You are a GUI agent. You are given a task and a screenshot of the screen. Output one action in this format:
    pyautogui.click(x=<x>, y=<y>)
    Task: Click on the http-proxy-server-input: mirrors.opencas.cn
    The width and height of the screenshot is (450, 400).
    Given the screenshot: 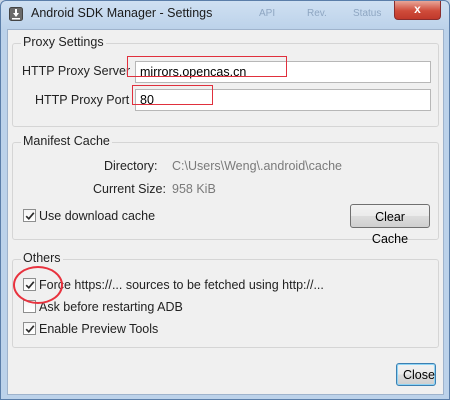 What is the action you would take?
    pyautogui.click(x=283, y=72)
    